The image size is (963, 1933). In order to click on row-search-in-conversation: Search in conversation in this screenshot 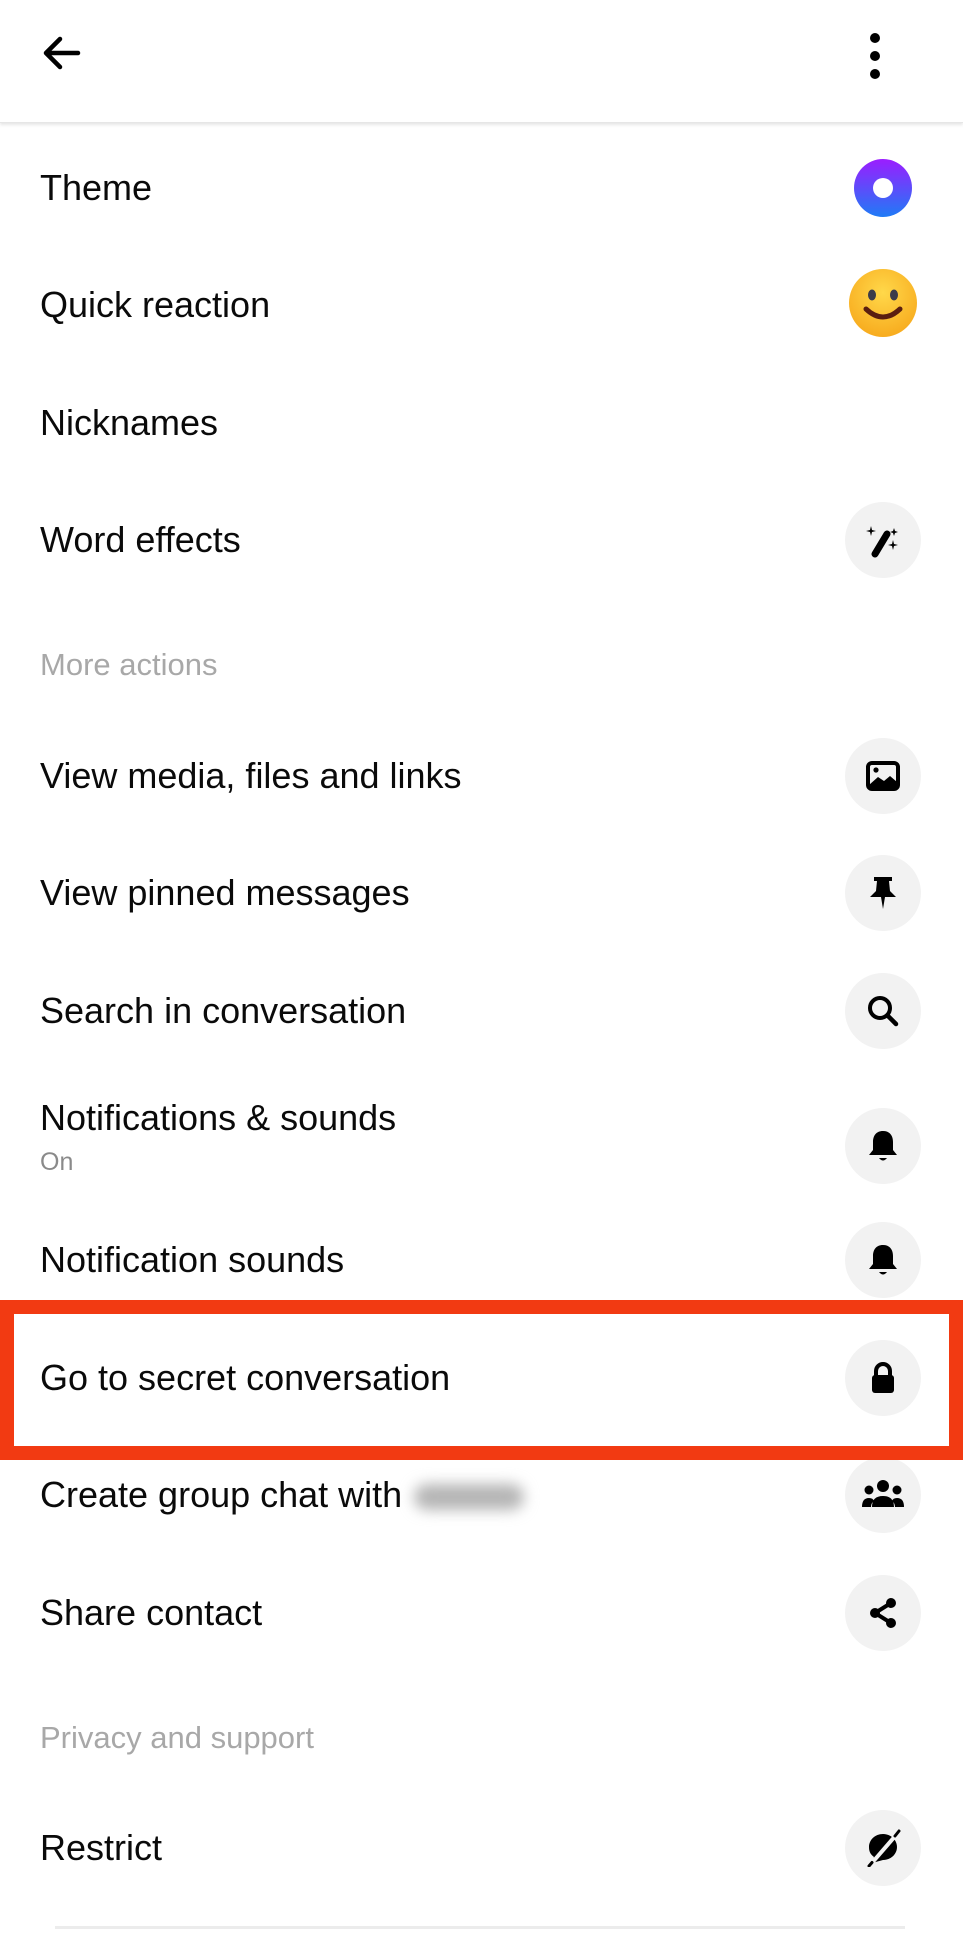, I will do `click(481, 1011)`.